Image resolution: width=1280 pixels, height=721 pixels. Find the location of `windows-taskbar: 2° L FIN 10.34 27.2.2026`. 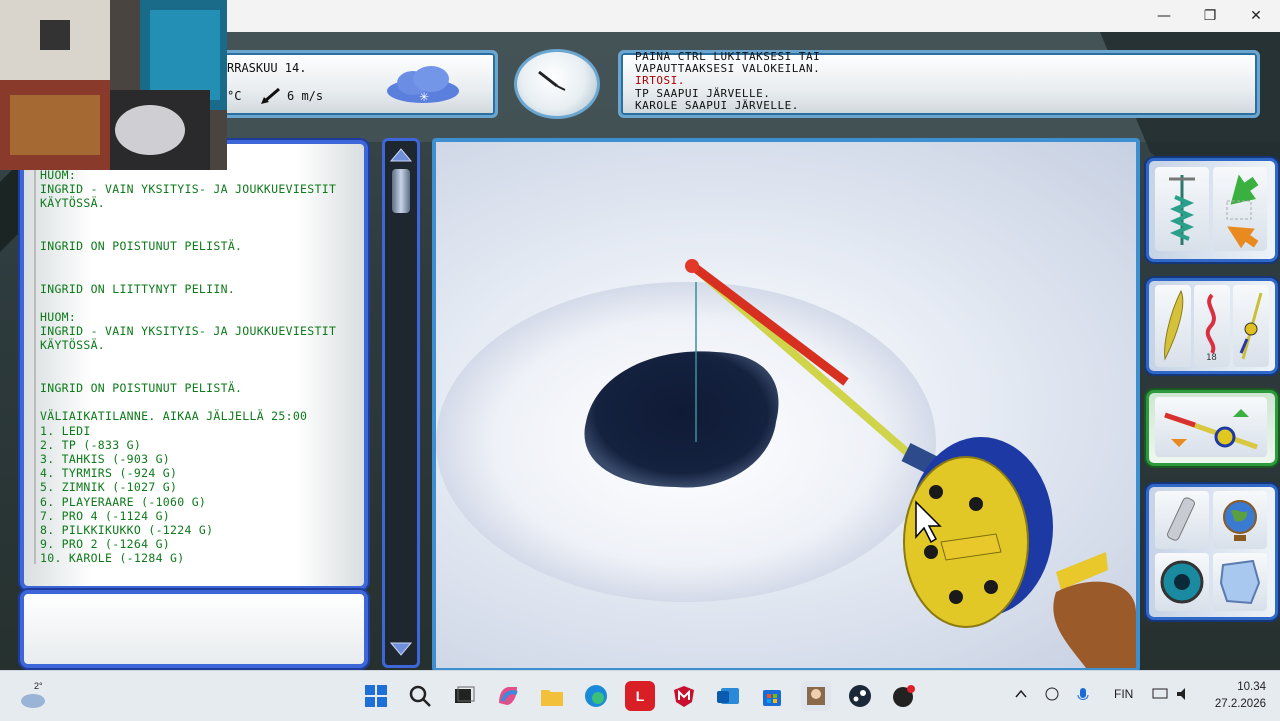

windows-taskbar: 2° L FIN 10.34 27.2.2026 is located at coordinates (640, 695).